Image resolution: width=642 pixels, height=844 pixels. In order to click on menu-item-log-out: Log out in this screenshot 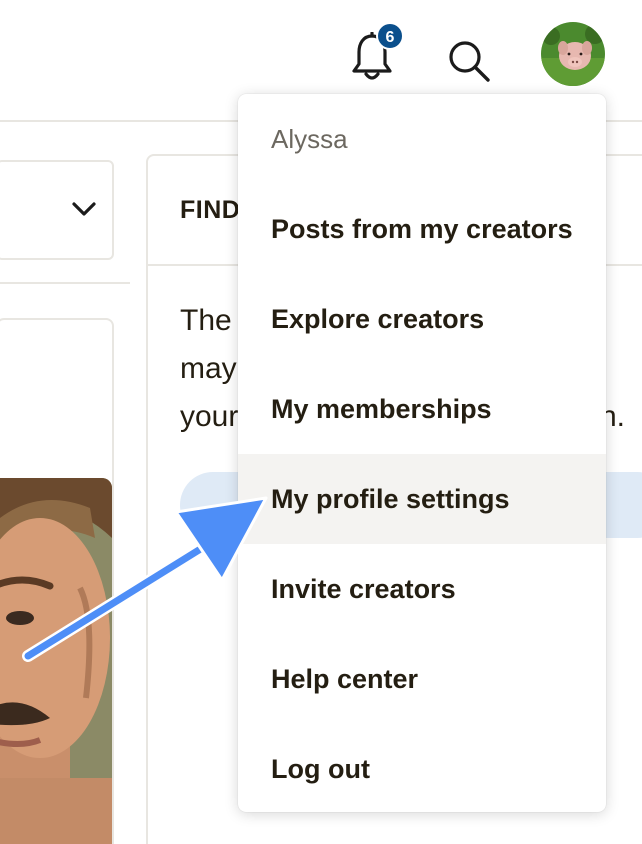, I will do `click(422, 769)`.